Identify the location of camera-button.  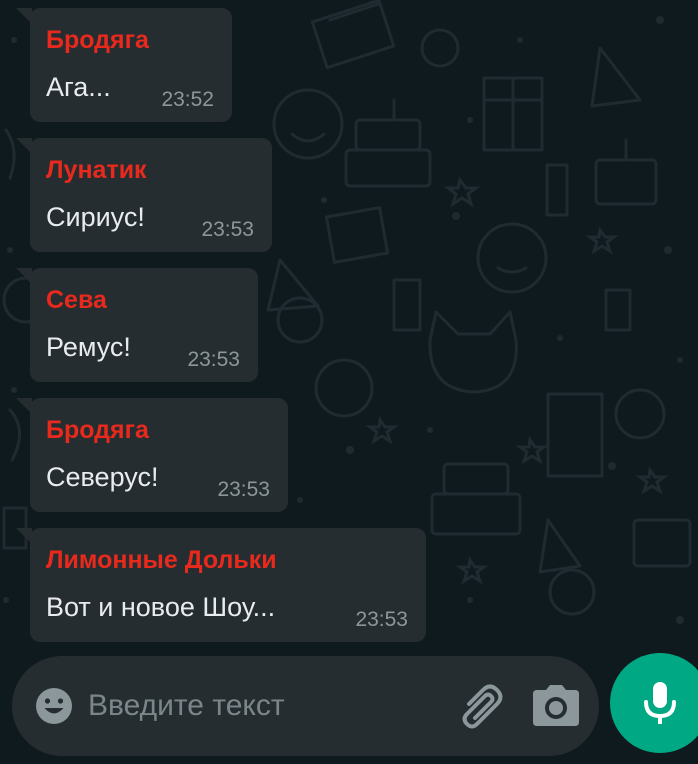
(556, 706).